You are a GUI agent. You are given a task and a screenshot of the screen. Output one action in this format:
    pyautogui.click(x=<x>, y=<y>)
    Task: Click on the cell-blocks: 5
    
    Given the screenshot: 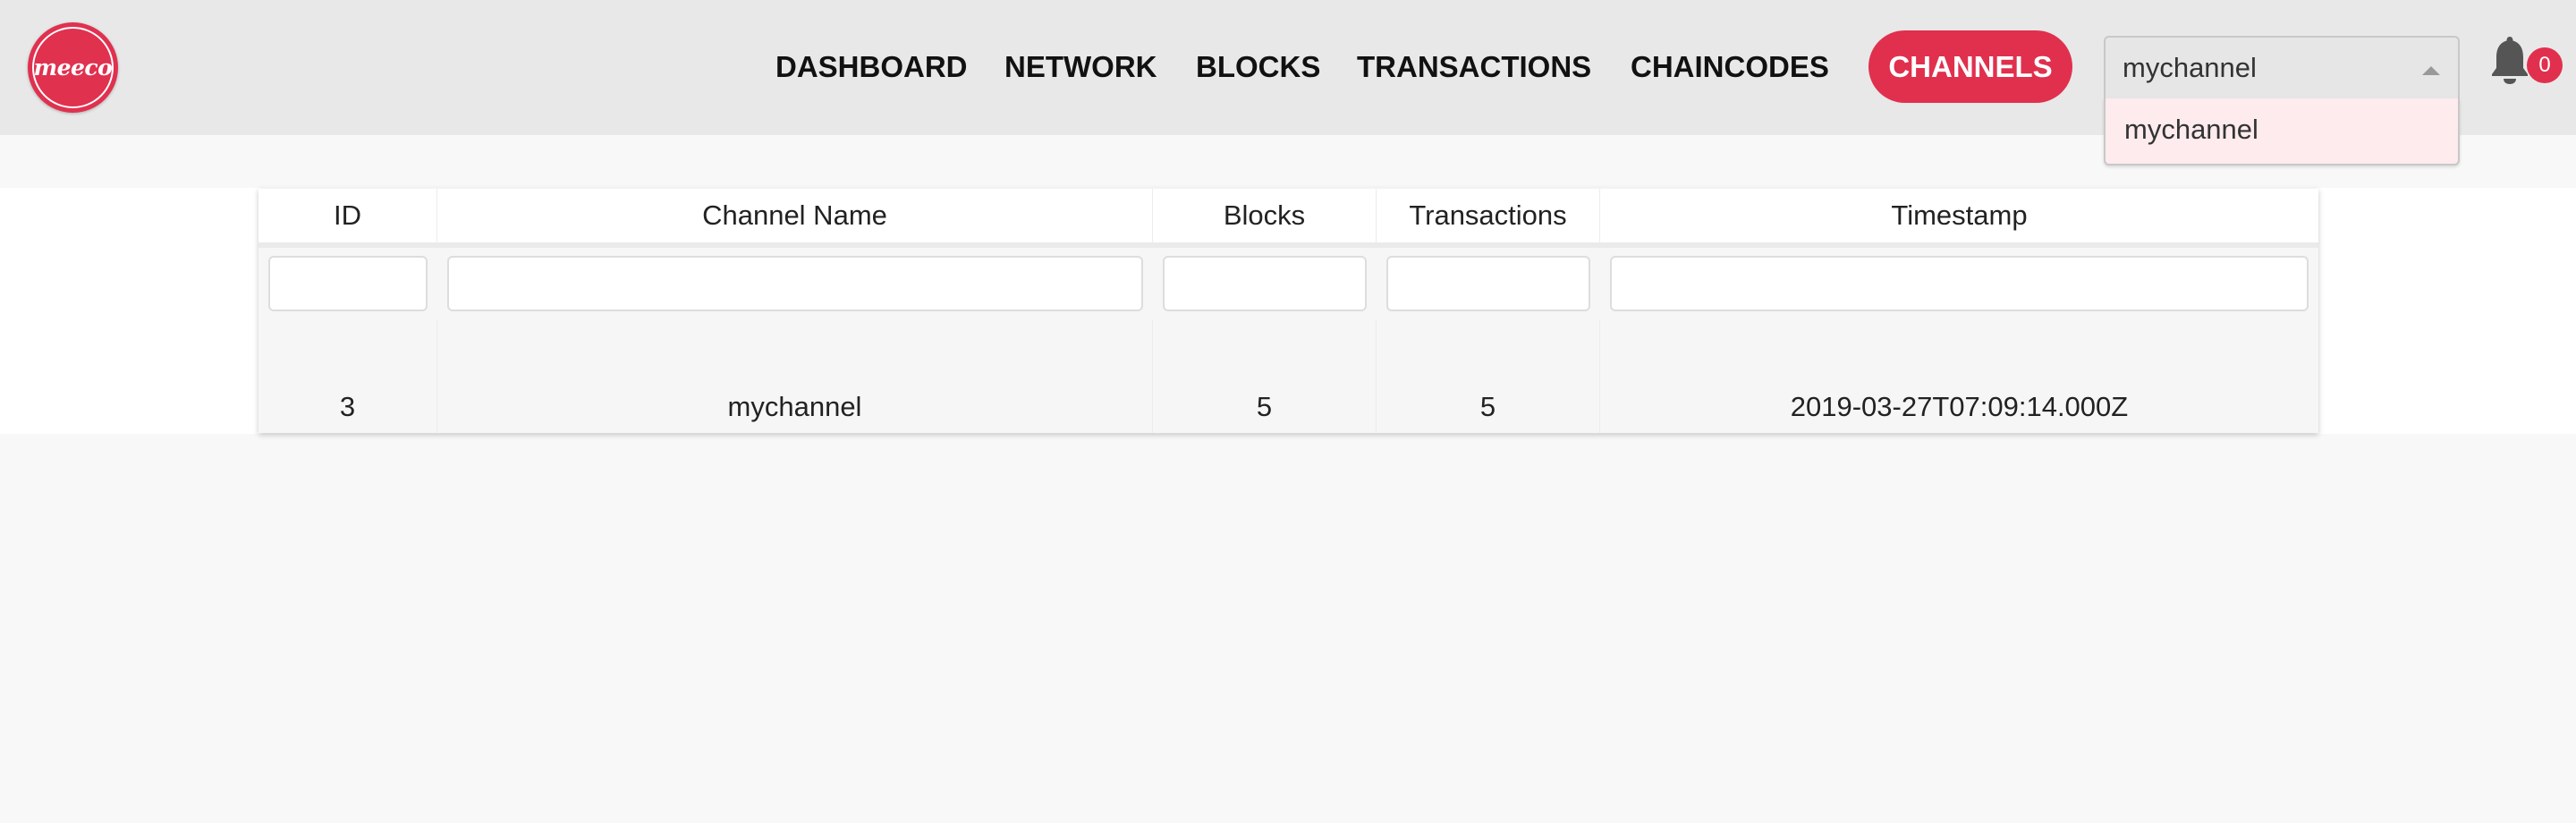 What is the action you would take?
    pyautogui.click(x=1265, y=376)
    